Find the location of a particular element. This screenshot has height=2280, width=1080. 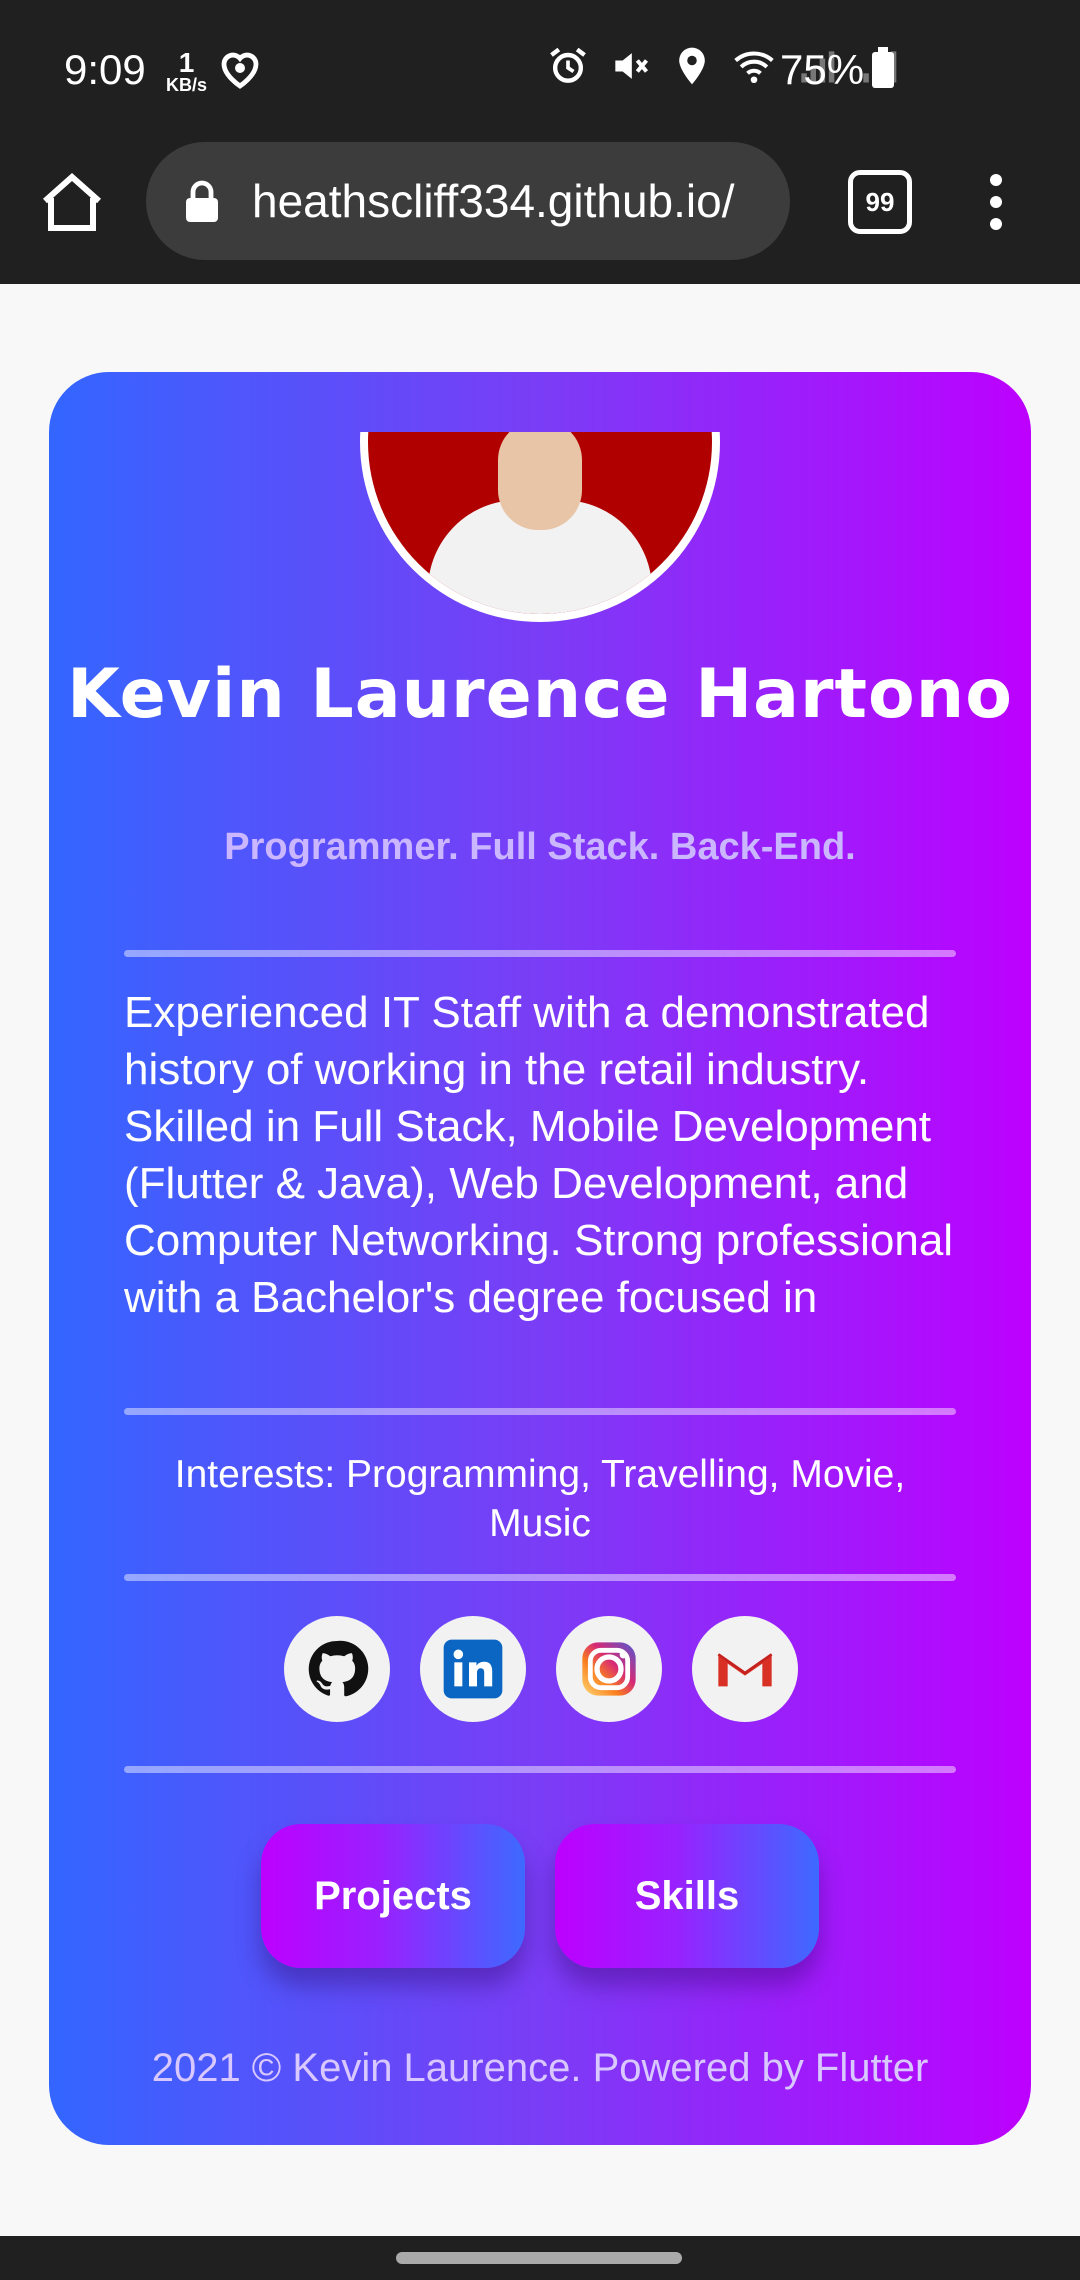

github-icon is located at coordinates (338, 1668).